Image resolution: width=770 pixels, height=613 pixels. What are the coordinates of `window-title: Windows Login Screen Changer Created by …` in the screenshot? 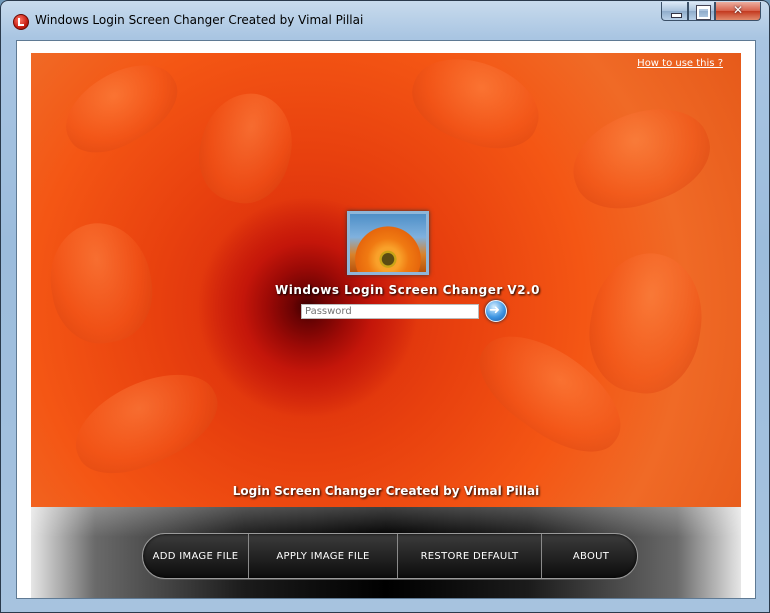 It's located at (199, 20).